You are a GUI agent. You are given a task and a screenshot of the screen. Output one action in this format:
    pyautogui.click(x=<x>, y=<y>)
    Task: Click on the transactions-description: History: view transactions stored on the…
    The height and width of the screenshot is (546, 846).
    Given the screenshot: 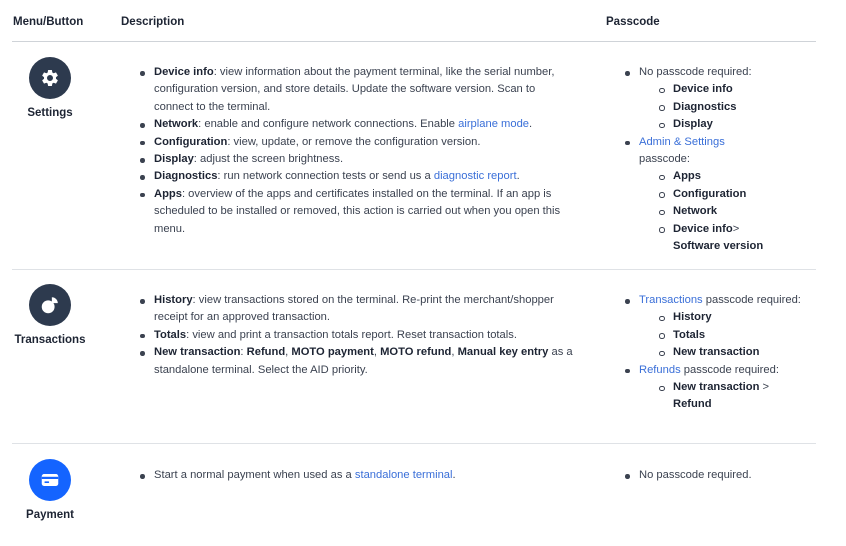 What is the action you would take?
    pyautogui.click(x=356, y=335)
    